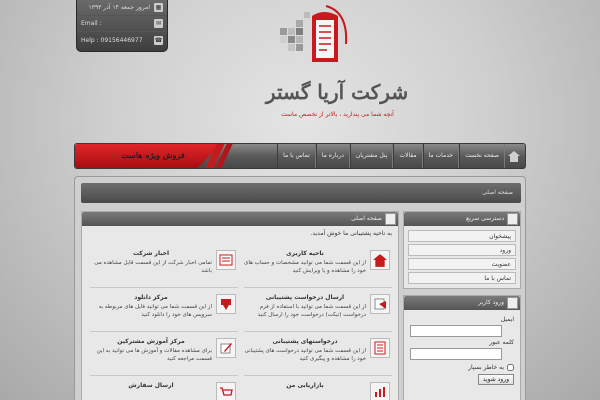 The image size is (600, 400). What do you see at coordinates (151, 253) in the screenshot?
I see `card-title: اخبار شرکت` at bounding box center [151, 253].